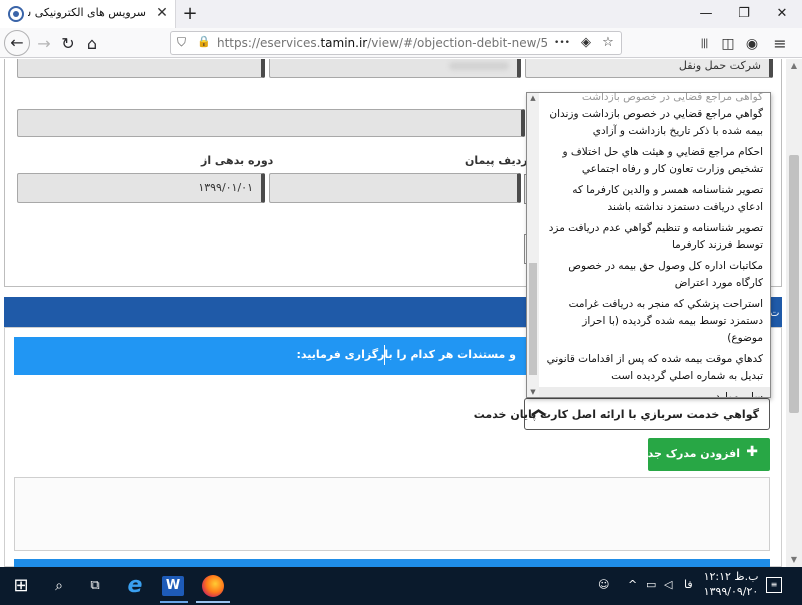  Describe the element at coordinates (59, 586) in the screenshot. I see `search-icon: ⌕` at that location.